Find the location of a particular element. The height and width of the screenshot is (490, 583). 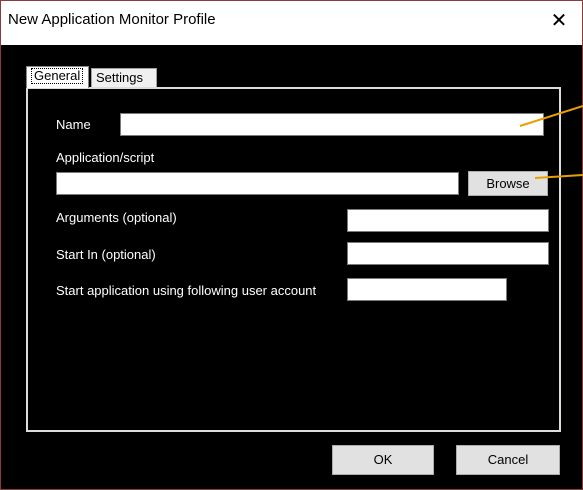

arguments-label: Arguments (optional) is located at coordinates (116, 217).